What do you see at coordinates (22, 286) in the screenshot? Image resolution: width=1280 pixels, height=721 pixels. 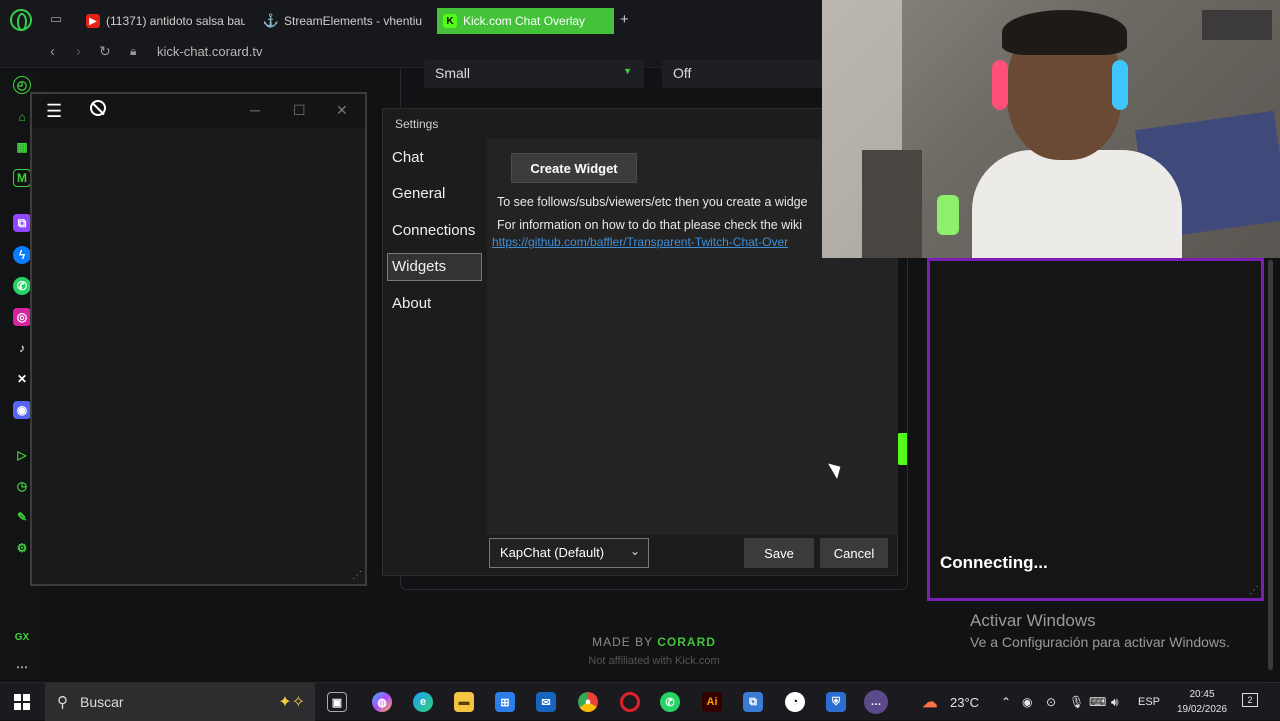 I see `whatsapp-icon: ✆` at bounding box center [22, 286].